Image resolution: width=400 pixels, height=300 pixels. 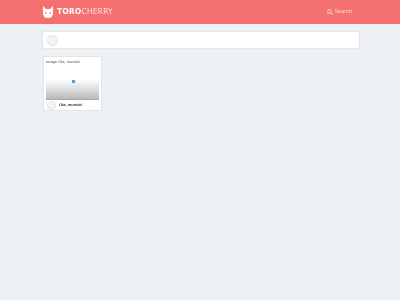 I want to click on post-image, so click(x=72, y=83).